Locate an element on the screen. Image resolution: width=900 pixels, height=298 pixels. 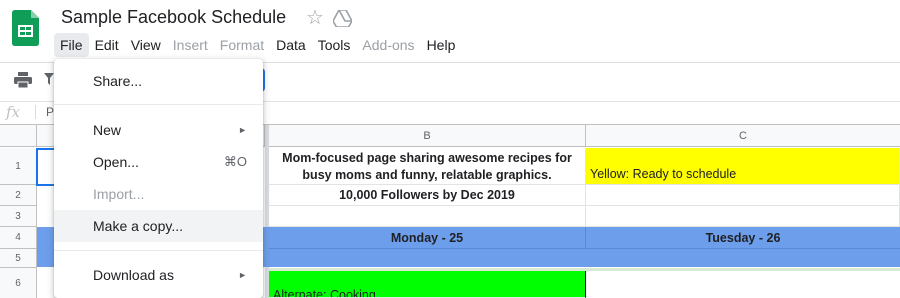
cell-b3 is located at coordinates (427, 216).